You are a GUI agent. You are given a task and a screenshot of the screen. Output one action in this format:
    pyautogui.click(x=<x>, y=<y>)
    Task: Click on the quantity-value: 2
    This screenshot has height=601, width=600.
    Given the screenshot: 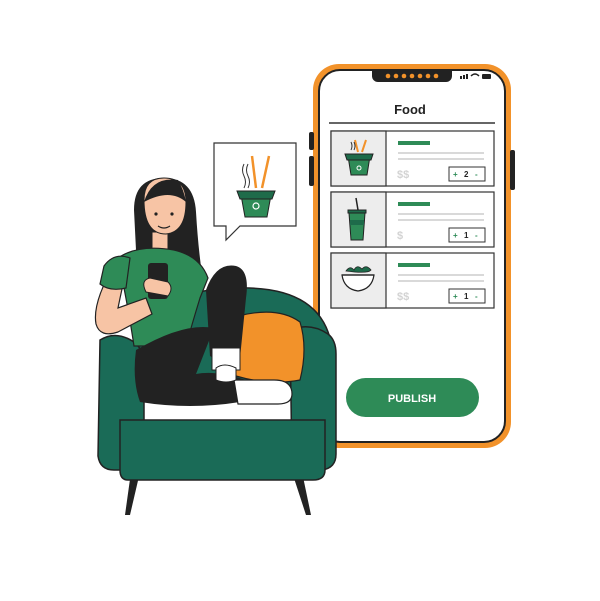 What is the action you would take?
    pyautogui.click(x=466, y=174)
    